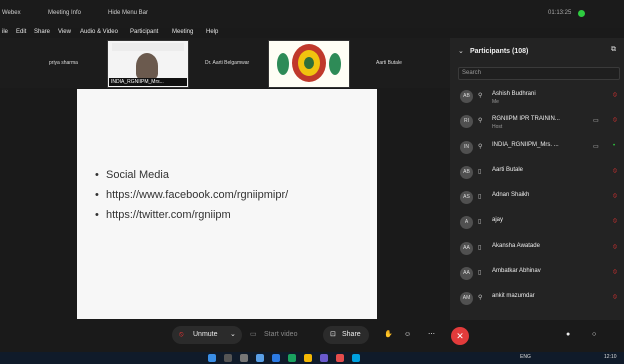 The height and width of the screenshot is (364, 624). What do you see at coordinates (610, 357) in the screenshot?
I see `clock: 12:10` at bounding box center [610, 357].